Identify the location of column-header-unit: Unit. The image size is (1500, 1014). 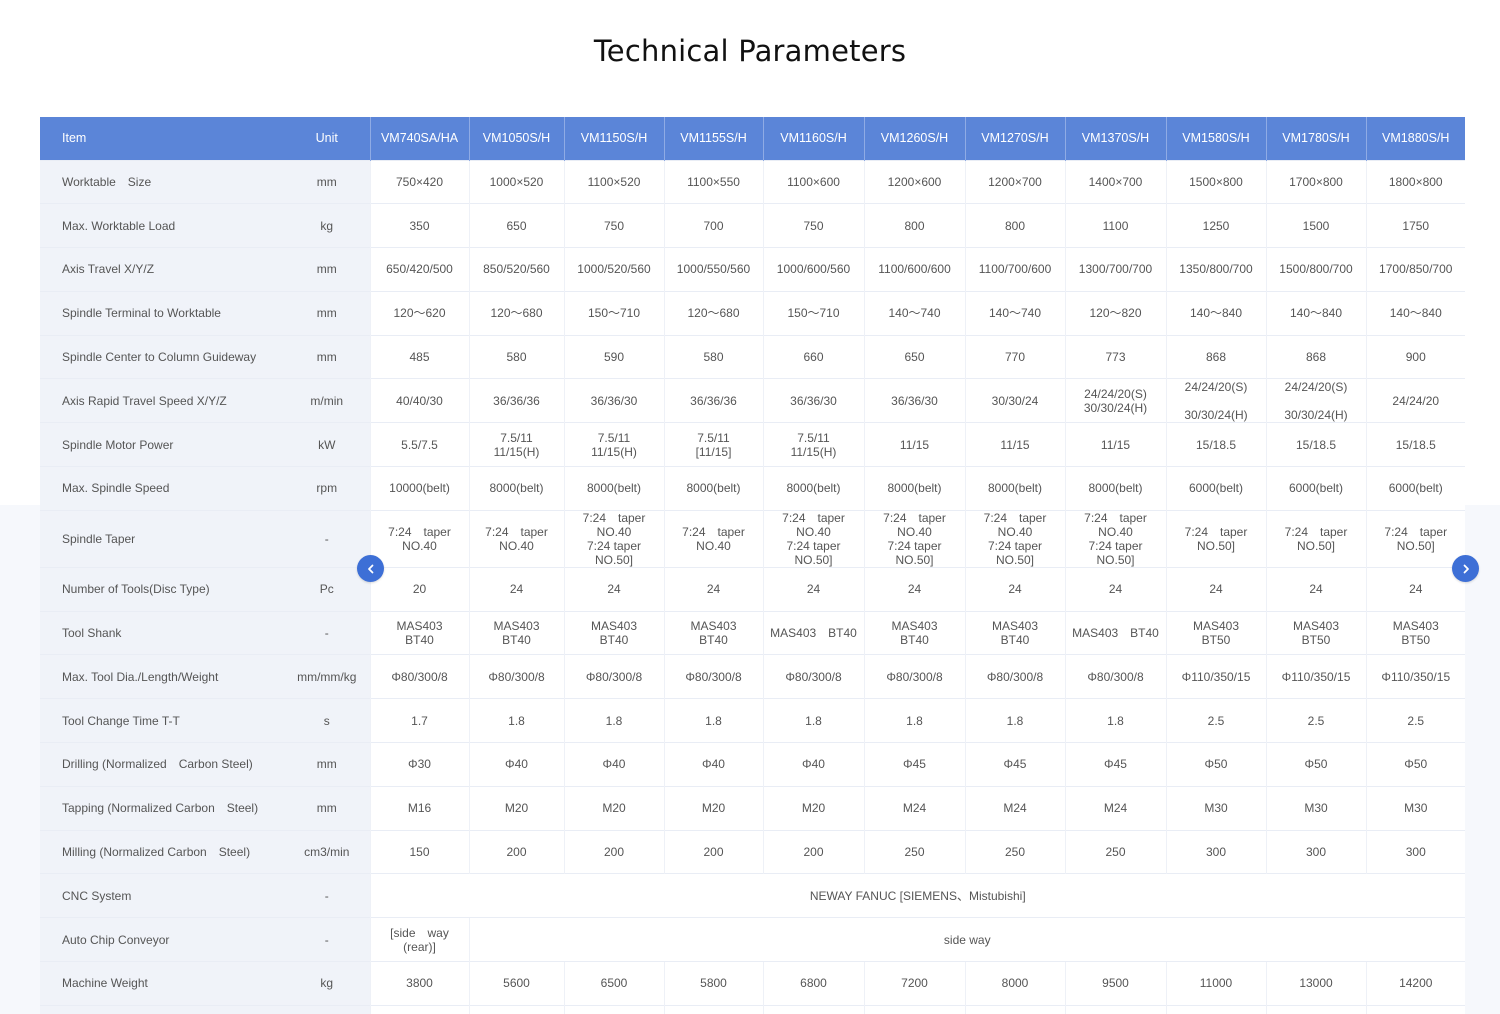
(327, 138).